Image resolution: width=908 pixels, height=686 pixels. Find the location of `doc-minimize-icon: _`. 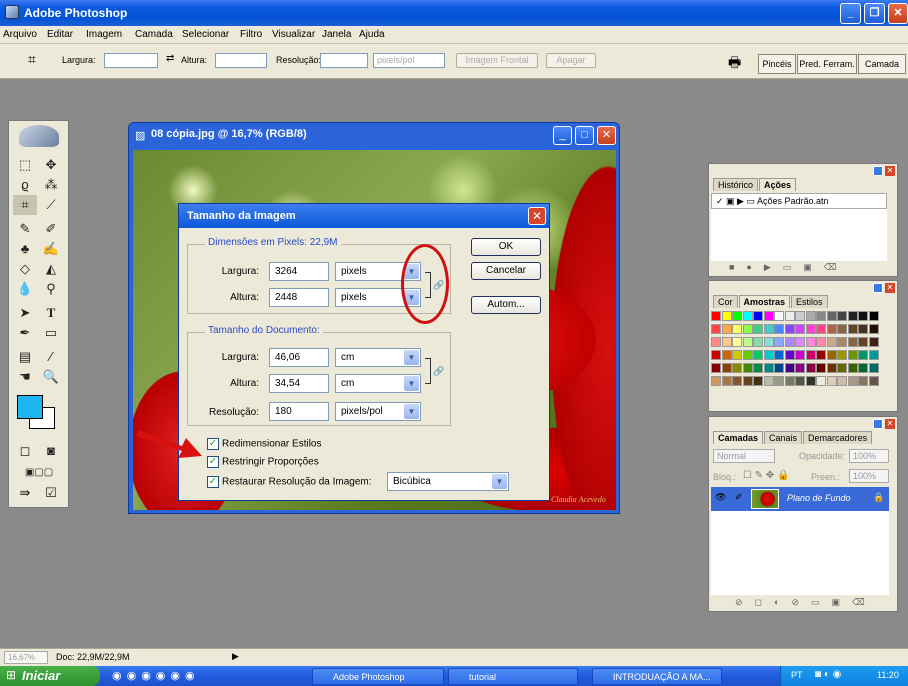

doc-minimize-icon: _ is located at coordinates (562, 135).